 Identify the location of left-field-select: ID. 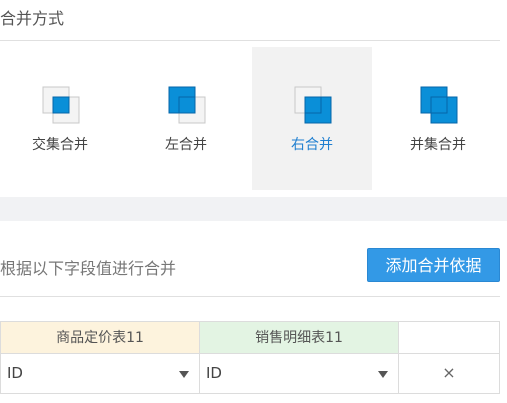
(100, 373).